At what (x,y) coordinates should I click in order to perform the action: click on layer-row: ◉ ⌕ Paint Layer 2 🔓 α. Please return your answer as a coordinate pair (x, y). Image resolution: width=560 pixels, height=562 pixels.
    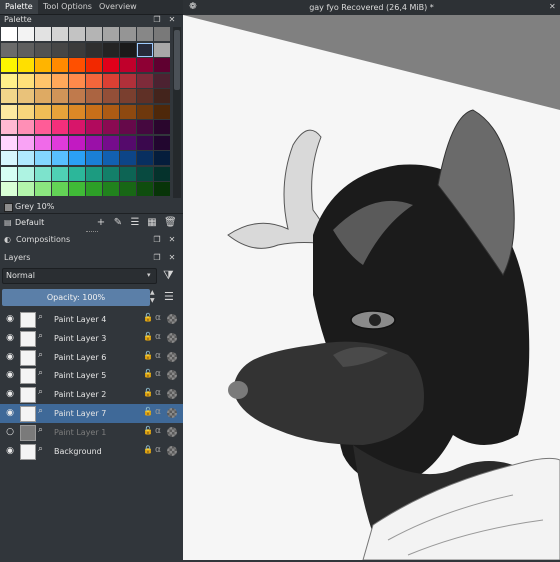
    Looking at the image, I should click on (91, 394).